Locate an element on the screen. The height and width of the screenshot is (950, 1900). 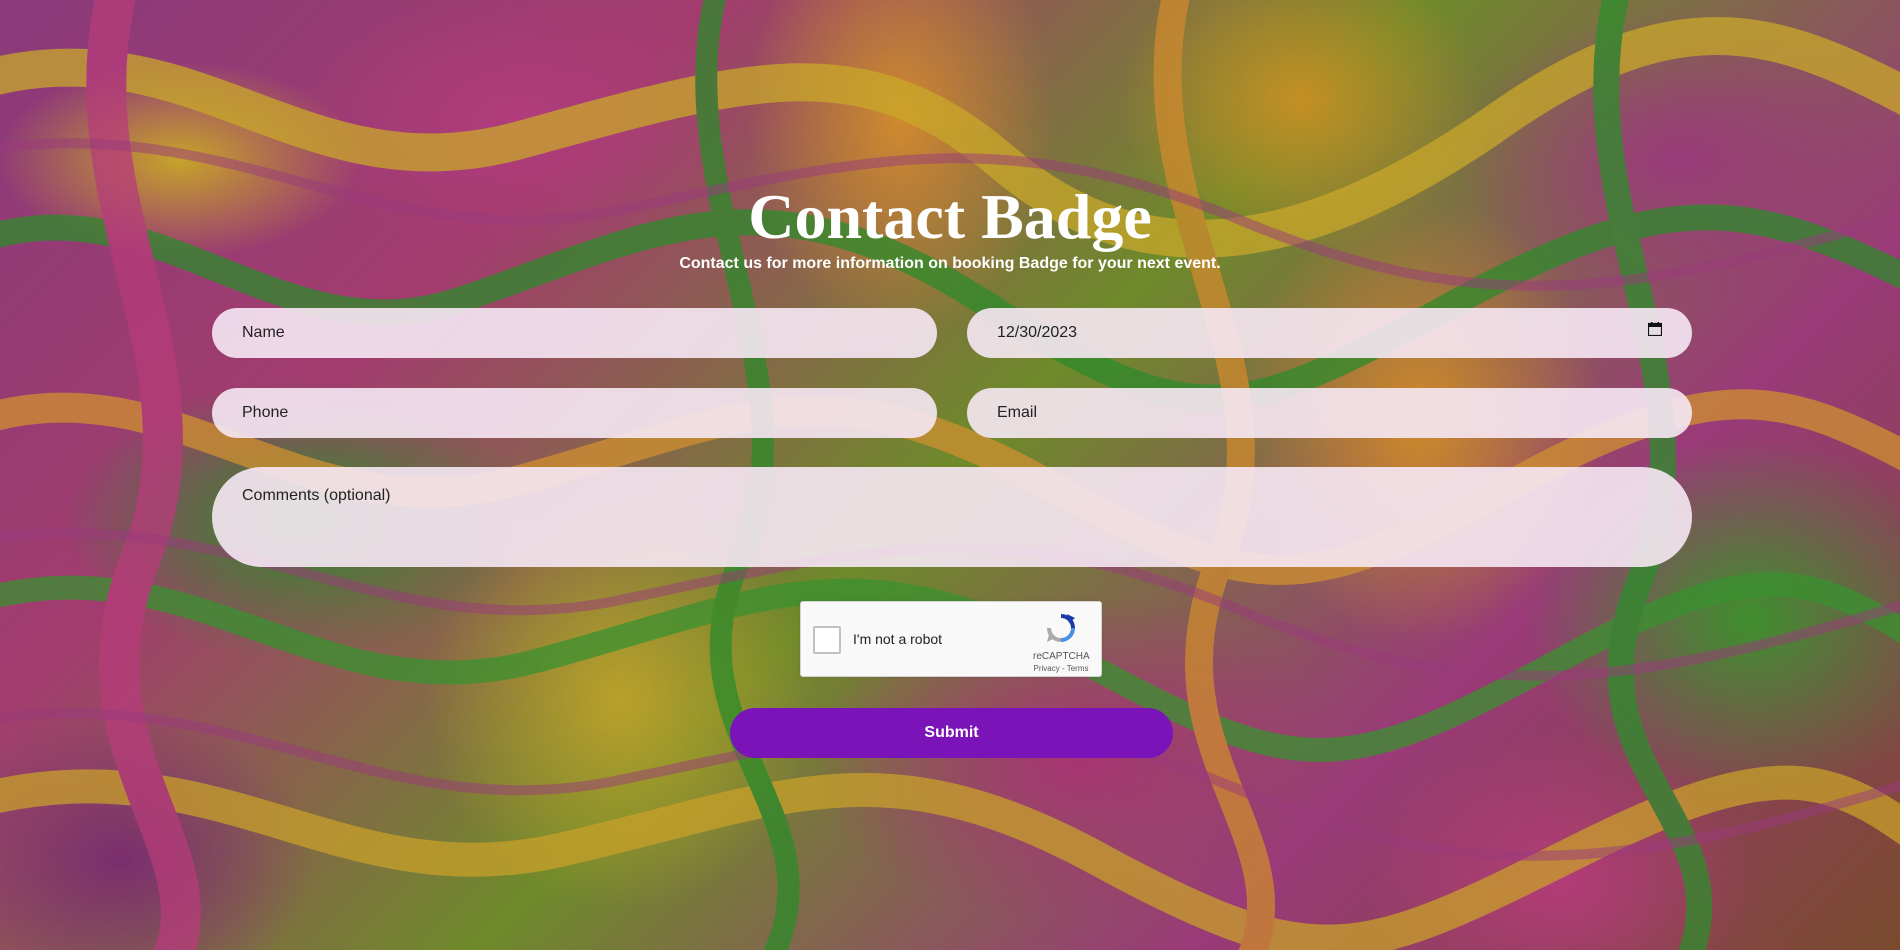
email-placeholder: Email is located at coordinates (1017, 412).